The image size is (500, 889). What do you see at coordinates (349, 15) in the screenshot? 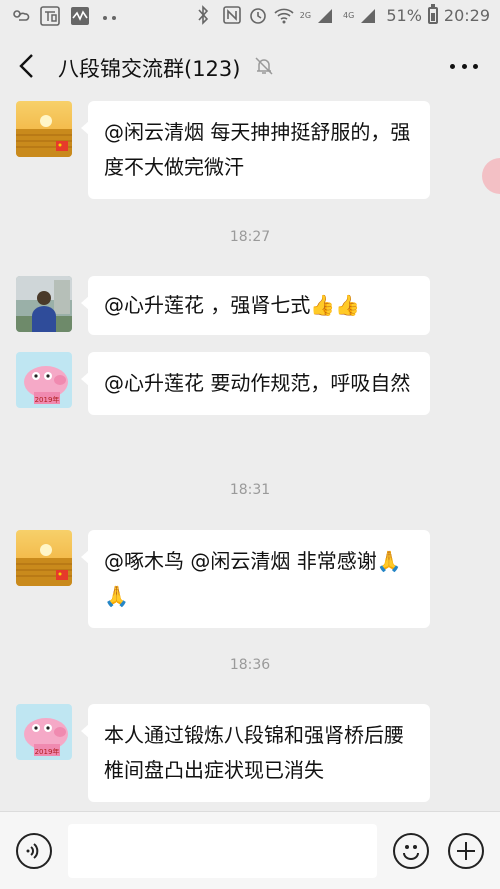
I see `network-badge-4g: 4G` at bounding box center [349, 15].